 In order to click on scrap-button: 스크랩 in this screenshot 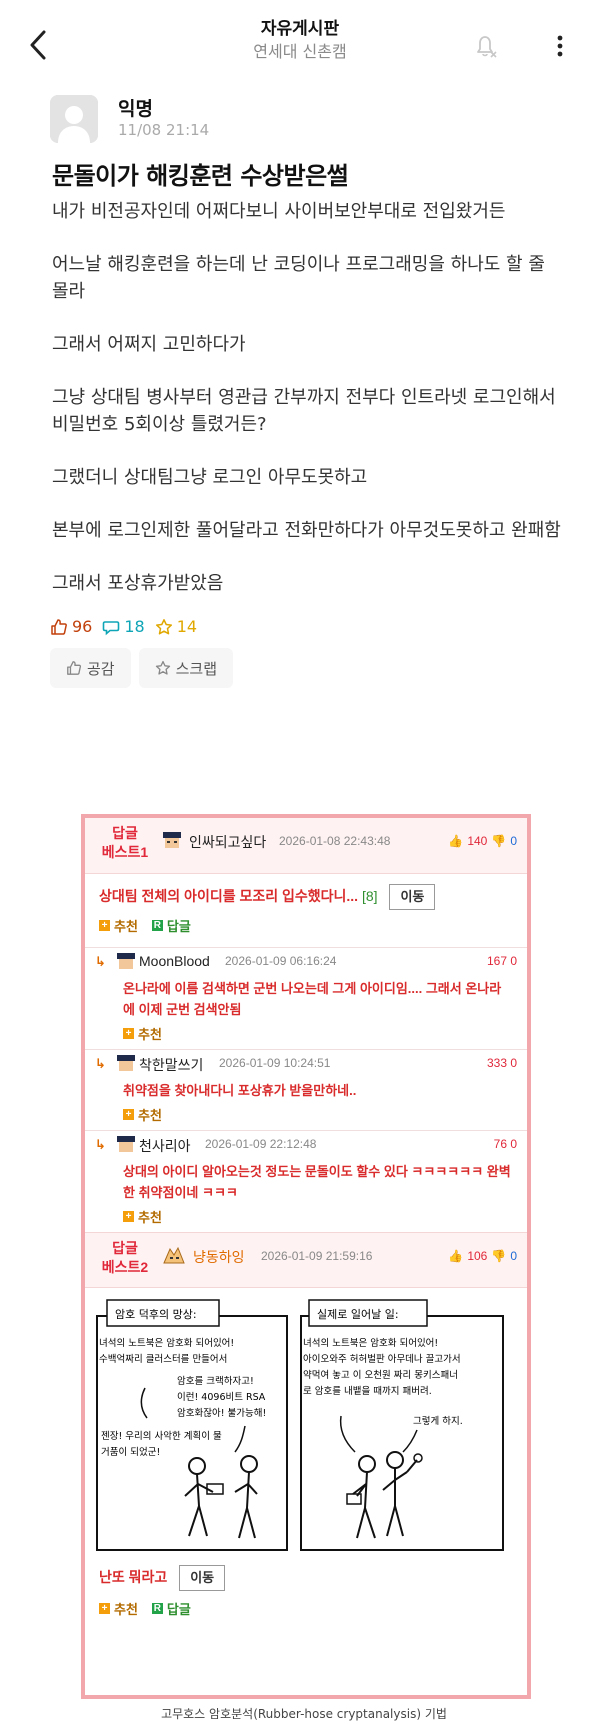, I will do `click(186, 668)`.